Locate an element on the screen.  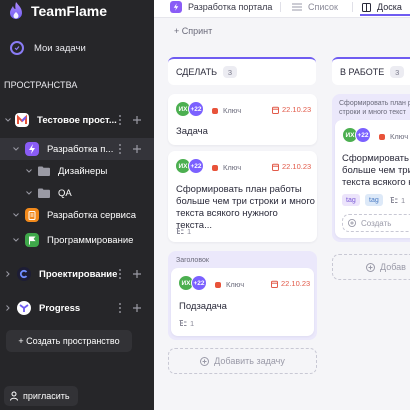
add-task-button: Добавить задачу is located at coordinates (242, 361).